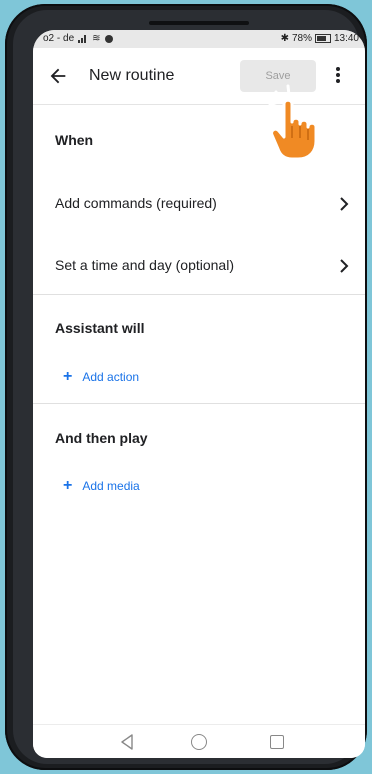  What do you see at coordinates (101, 438) in the screenshot?
I see `section-title-media: And then play` at bounding box center [101, 438].